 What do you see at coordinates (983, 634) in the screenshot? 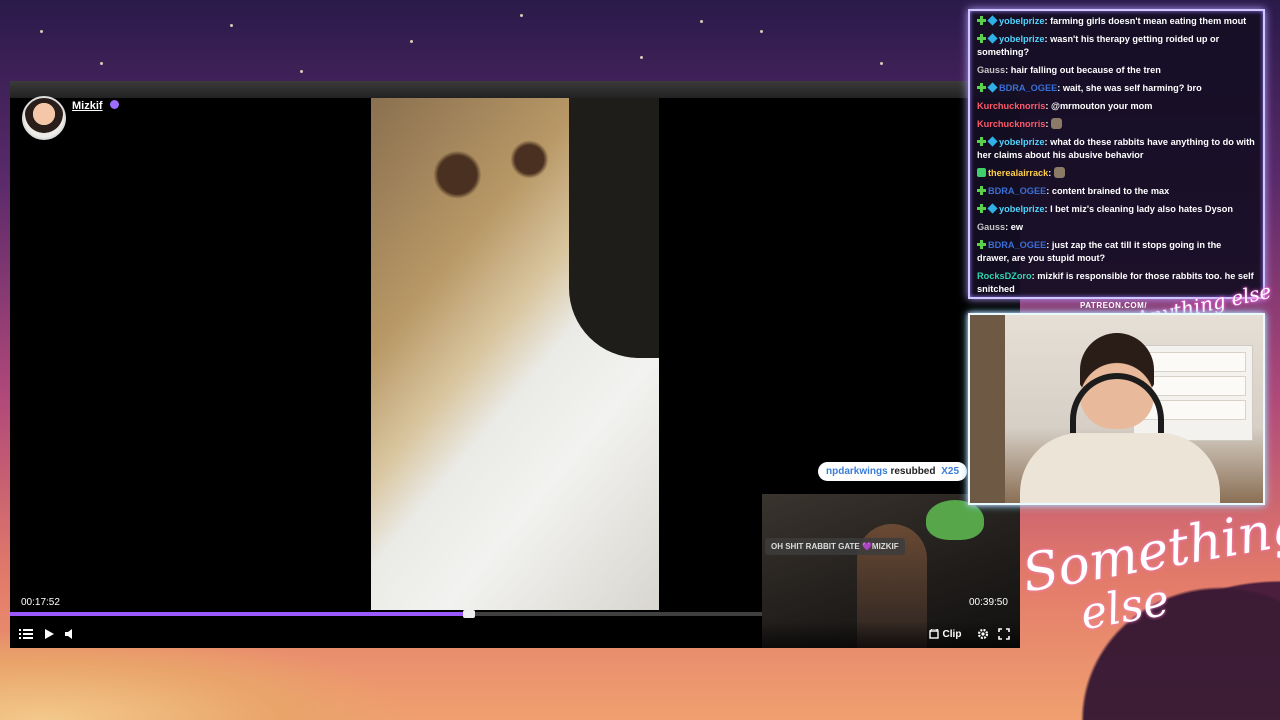
I see `settings-gear-icon` at bounding box center [983, 634].